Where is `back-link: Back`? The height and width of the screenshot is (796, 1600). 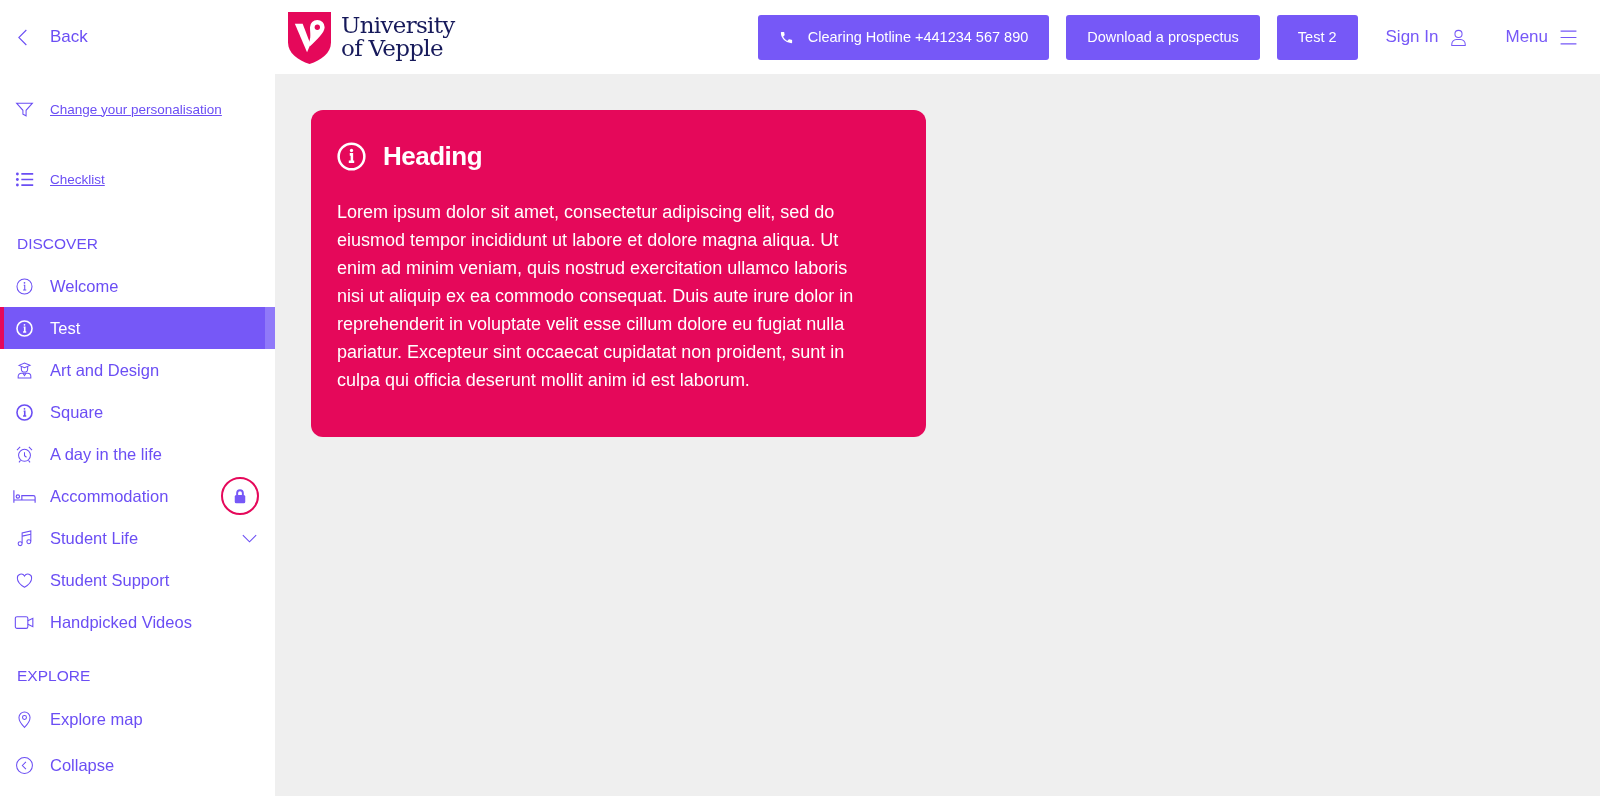
back-link: Back is located at coordinates (44, 37).